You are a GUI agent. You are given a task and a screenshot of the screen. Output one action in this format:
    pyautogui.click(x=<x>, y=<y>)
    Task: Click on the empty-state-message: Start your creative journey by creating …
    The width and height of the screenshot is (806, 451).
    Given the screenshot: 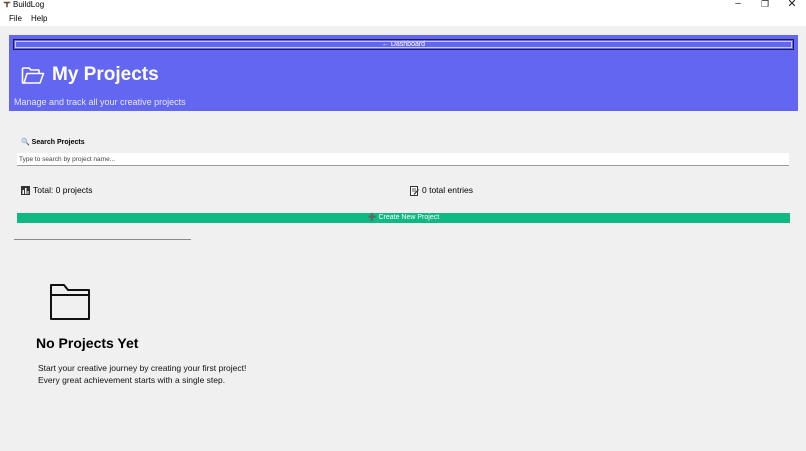 What is the action you would take?
    pyautogui.click(x=142, y=374)
    